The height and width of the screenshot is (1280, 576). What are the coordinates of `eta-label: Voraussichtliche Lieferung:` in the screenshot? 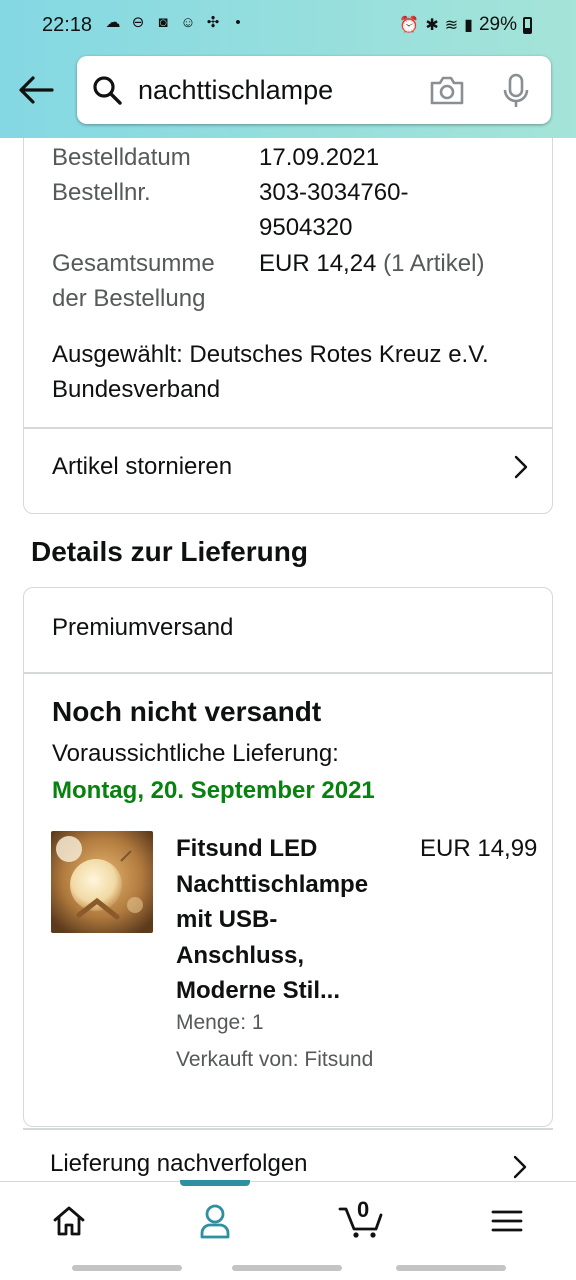 It's located at (195, 753).